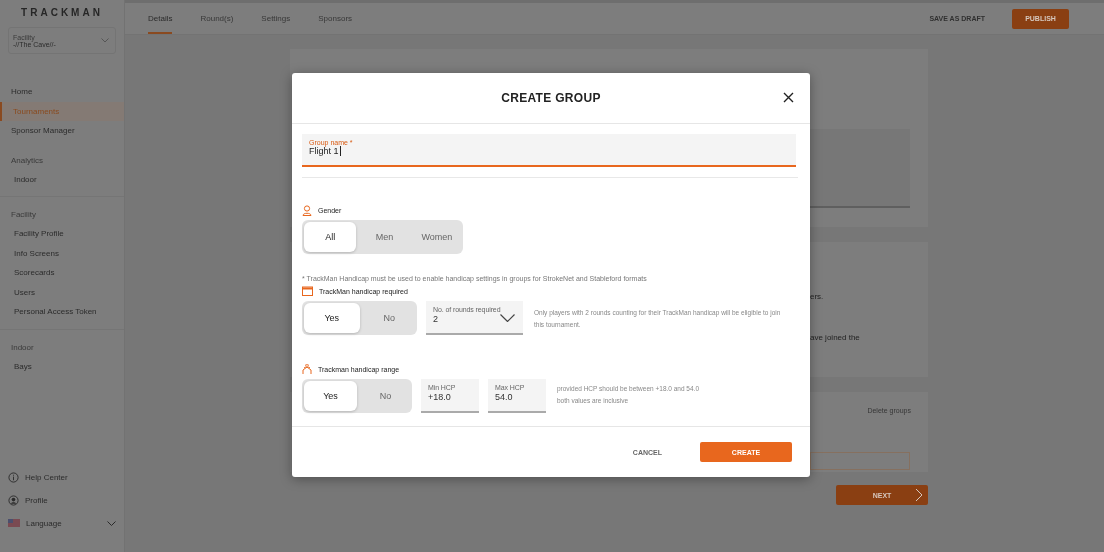 Image resolution: width=1104 pixels, height=552 pixels. What do you see at coordinates (62, 253) in the screenshot?
I see `nav-item: Info Screens` at bounding box center [62, 253].